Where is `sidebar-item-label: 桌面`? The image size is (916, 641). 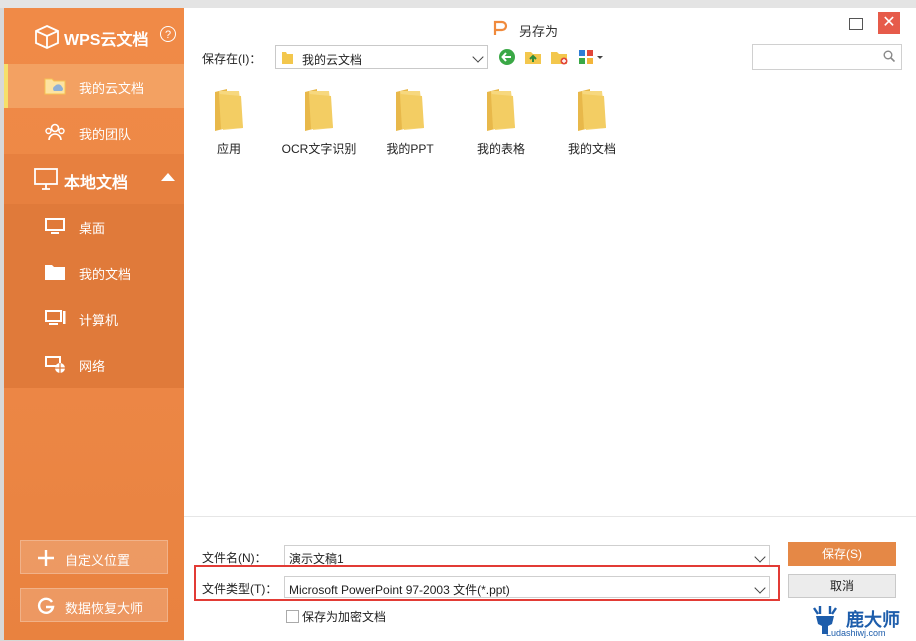 sidebar-item-label: 桌面 is located at coordinates (92, 228).